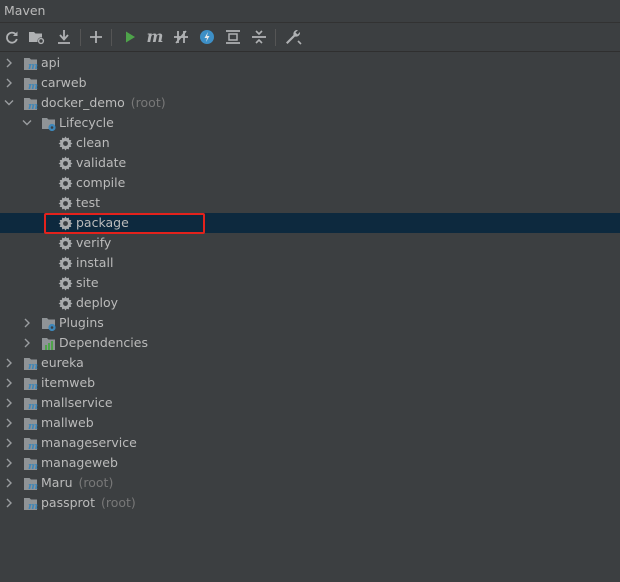 Image resolution: width=620 pixels, height=582 pixels. Describe the element at coordinates (310, 343) in the screenshot. I see `tree-item-dependencies: Dependencies` at that location.